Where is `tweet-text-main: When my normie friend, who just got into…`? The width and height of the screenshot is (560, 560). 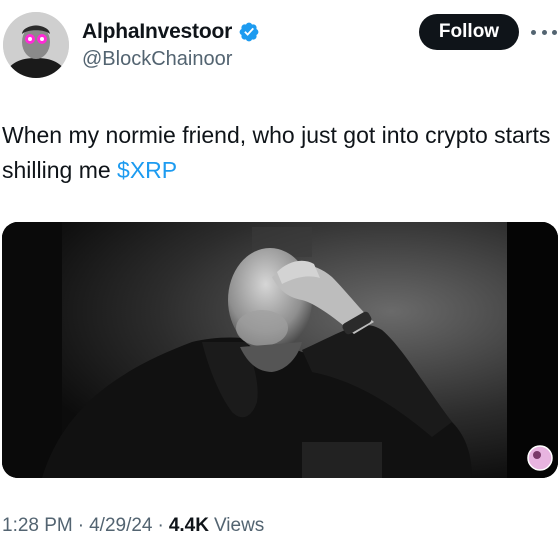 tweet-text-main: When my normie friend, who just got into… is located at coordinates (276, 152).